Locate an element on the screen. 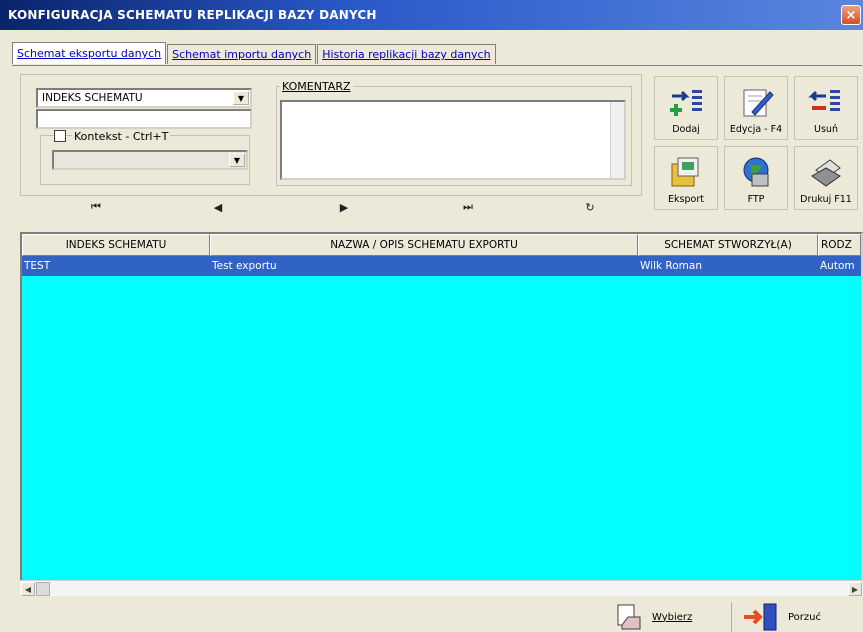 The image size is (863, 632). next-record-button: ▶ is located at coordinates (344, 207).